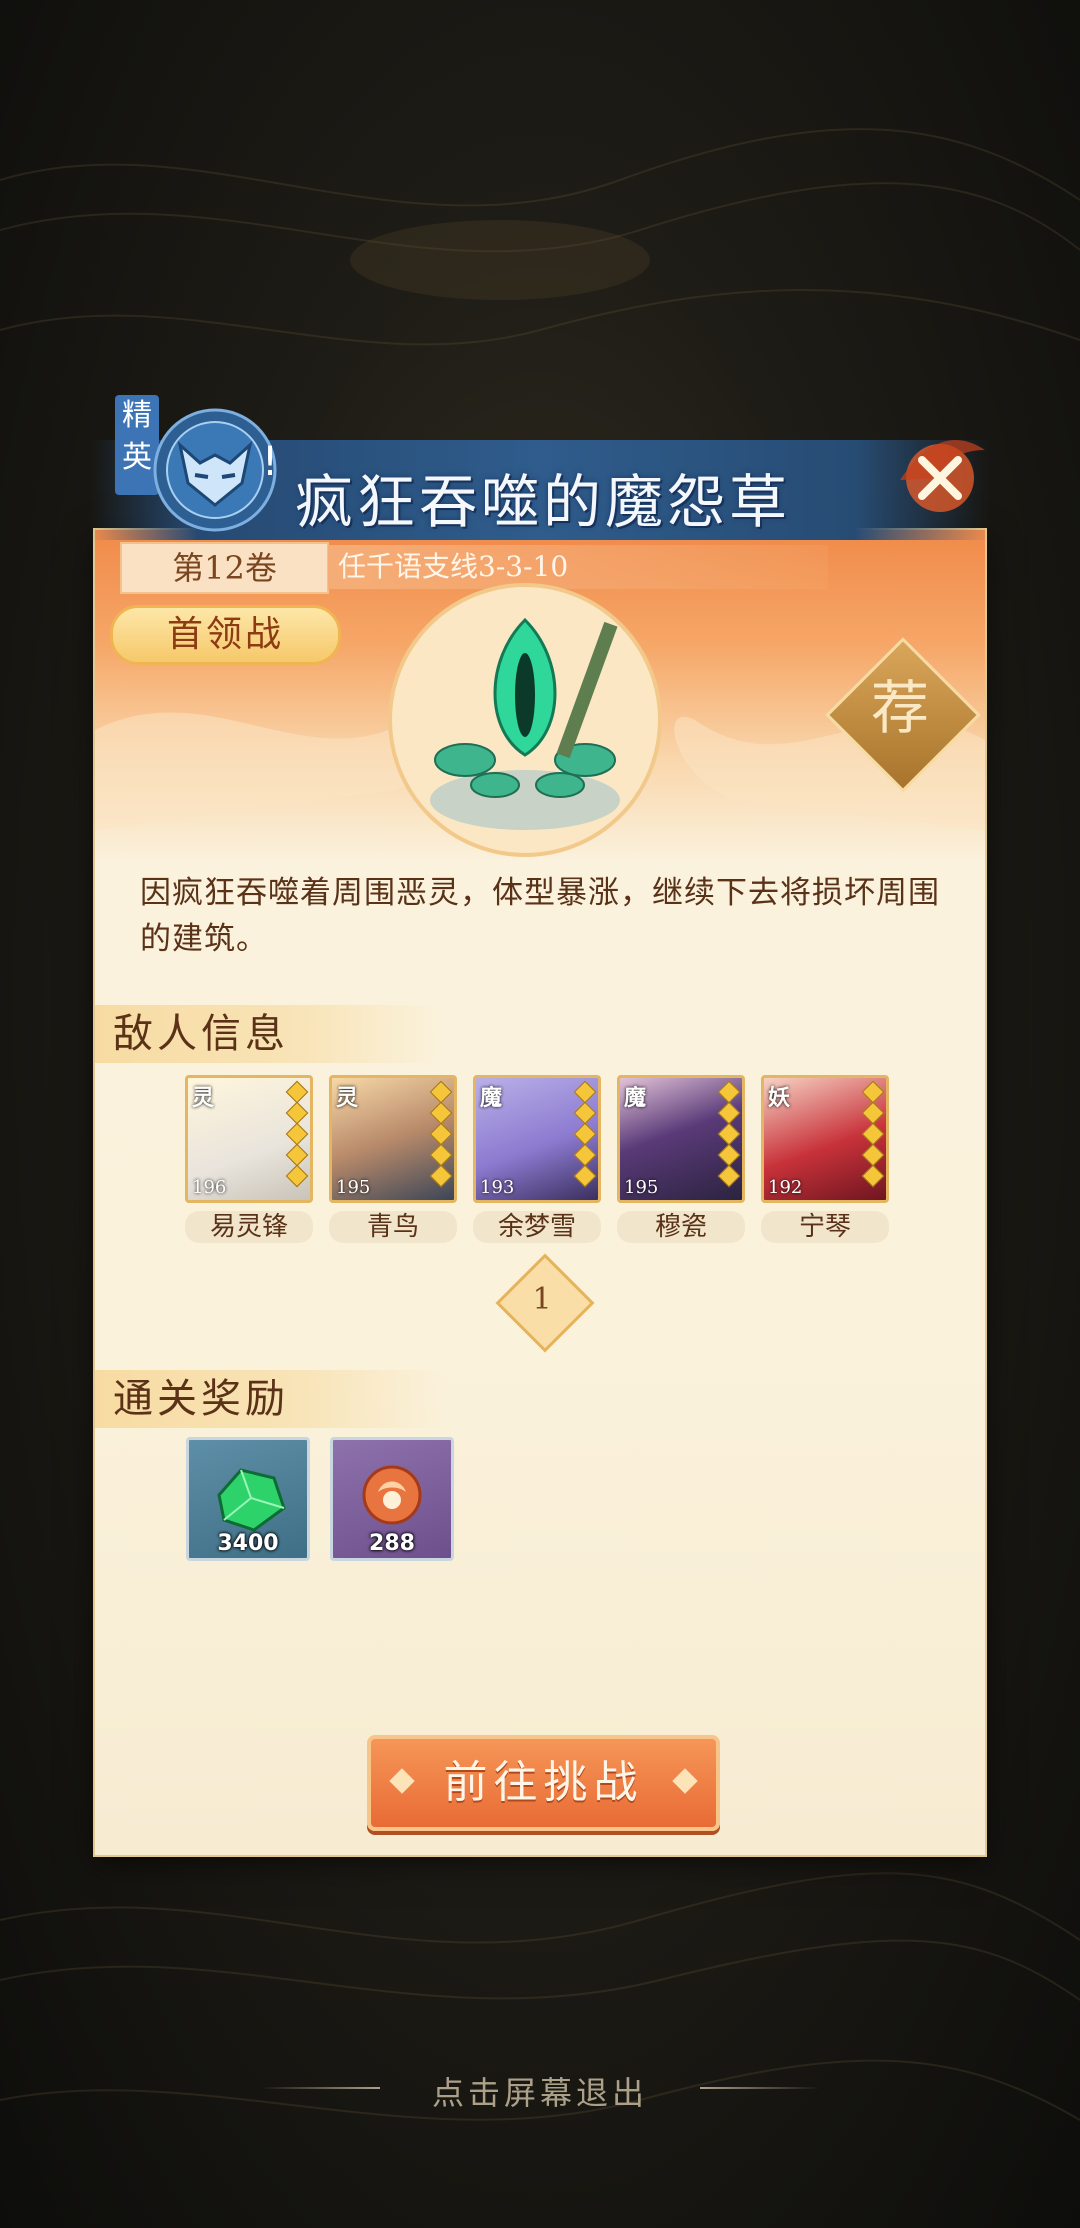  I want to click on boss-portrait, so click(525, 720).